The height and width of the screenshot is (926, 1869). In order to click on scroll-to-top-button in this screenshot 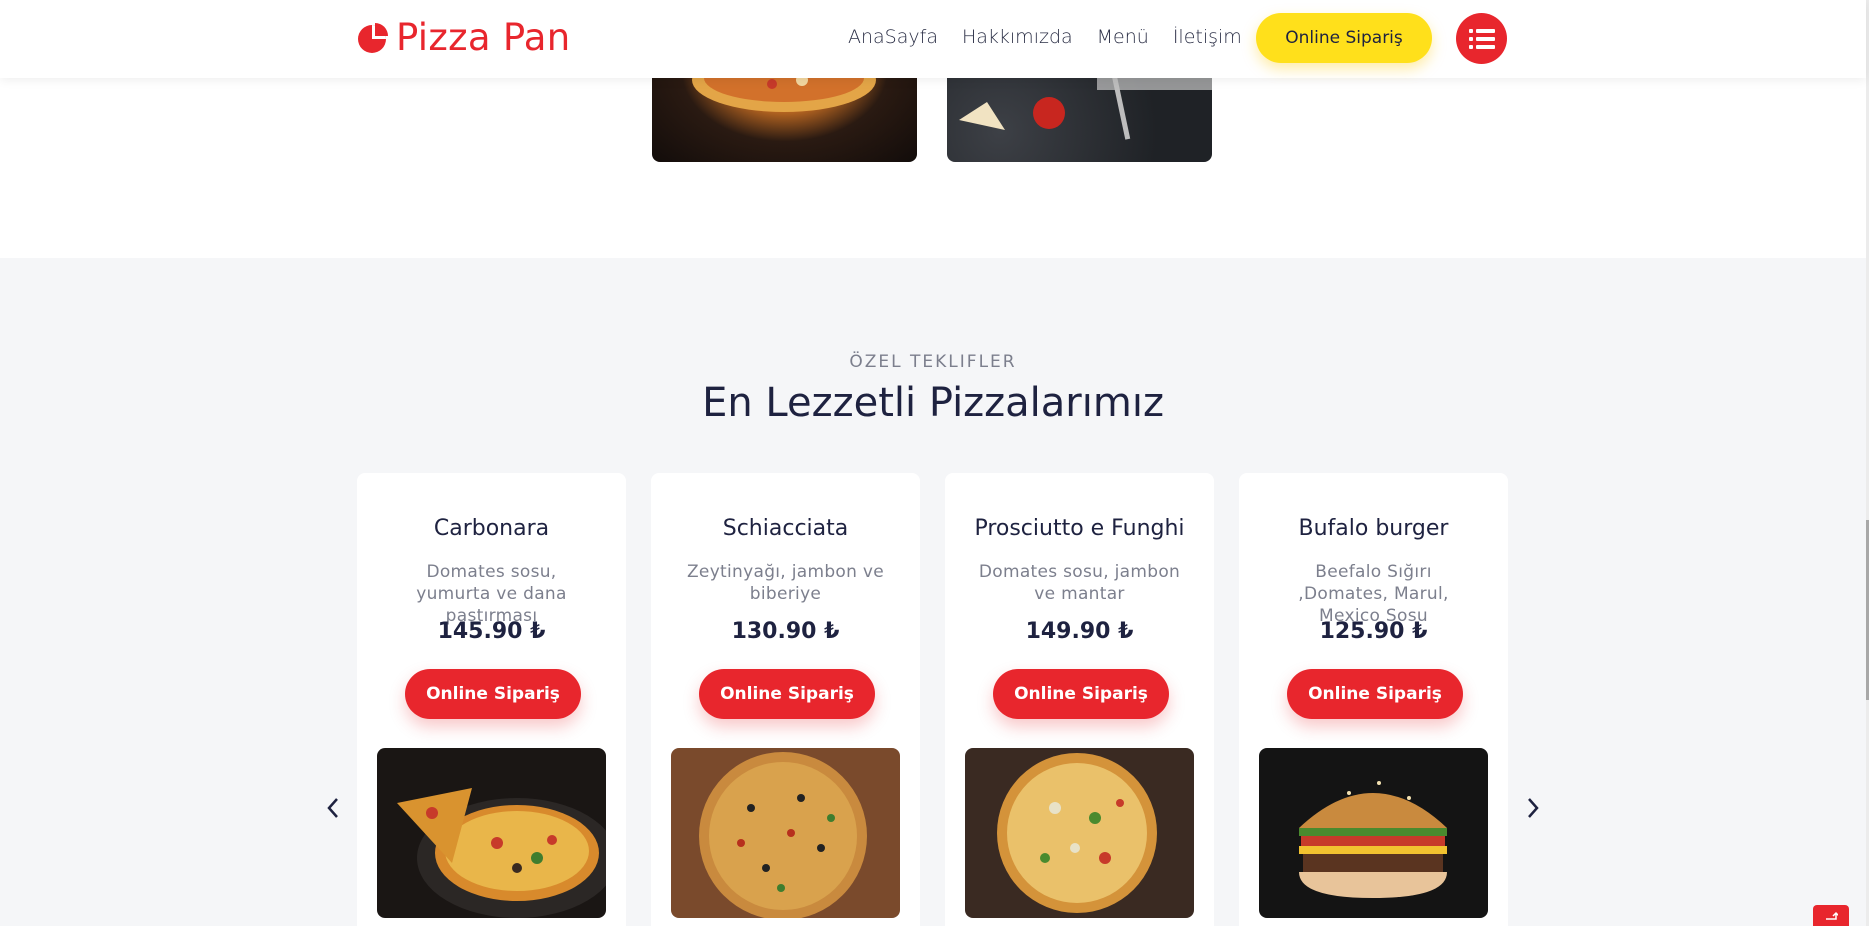, I will do `click(1831, 915)`.